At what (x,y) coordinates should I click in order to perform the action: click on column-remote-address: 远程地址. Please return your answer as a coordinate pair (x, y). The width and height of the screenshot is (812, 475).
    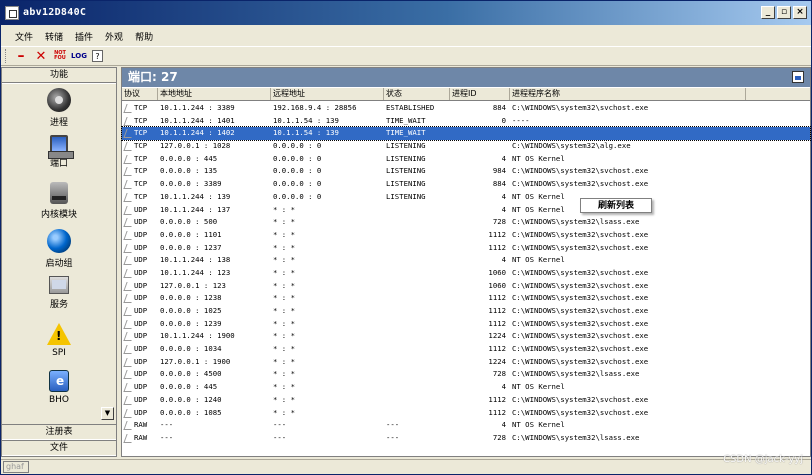
    Looking at the image, I should click on (327, 94).